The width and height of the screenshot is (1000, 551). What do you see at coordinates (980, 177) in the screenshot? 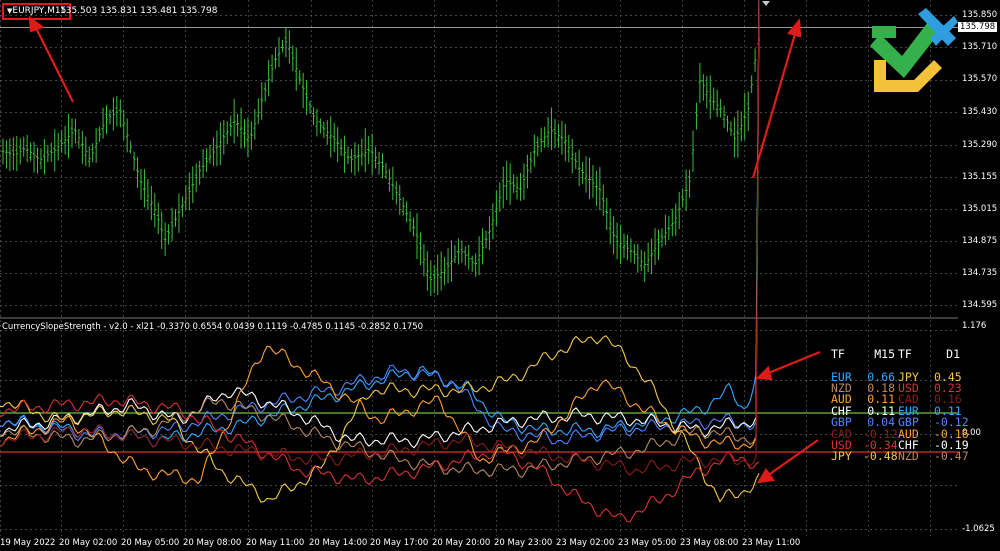
I see `price-tick: 135.155` at bounding box center [980, 177].